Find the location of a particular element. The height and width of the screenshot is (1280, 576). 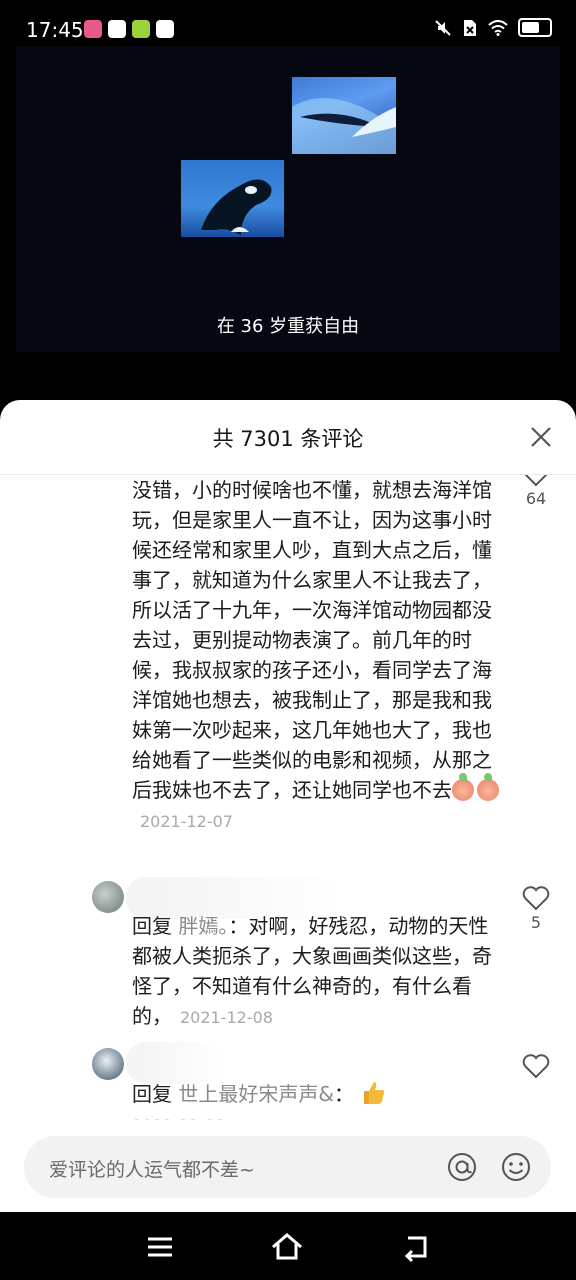

comment-input-area: 爱评论的人运气都不差~ is located at coordinates (288, 1166).